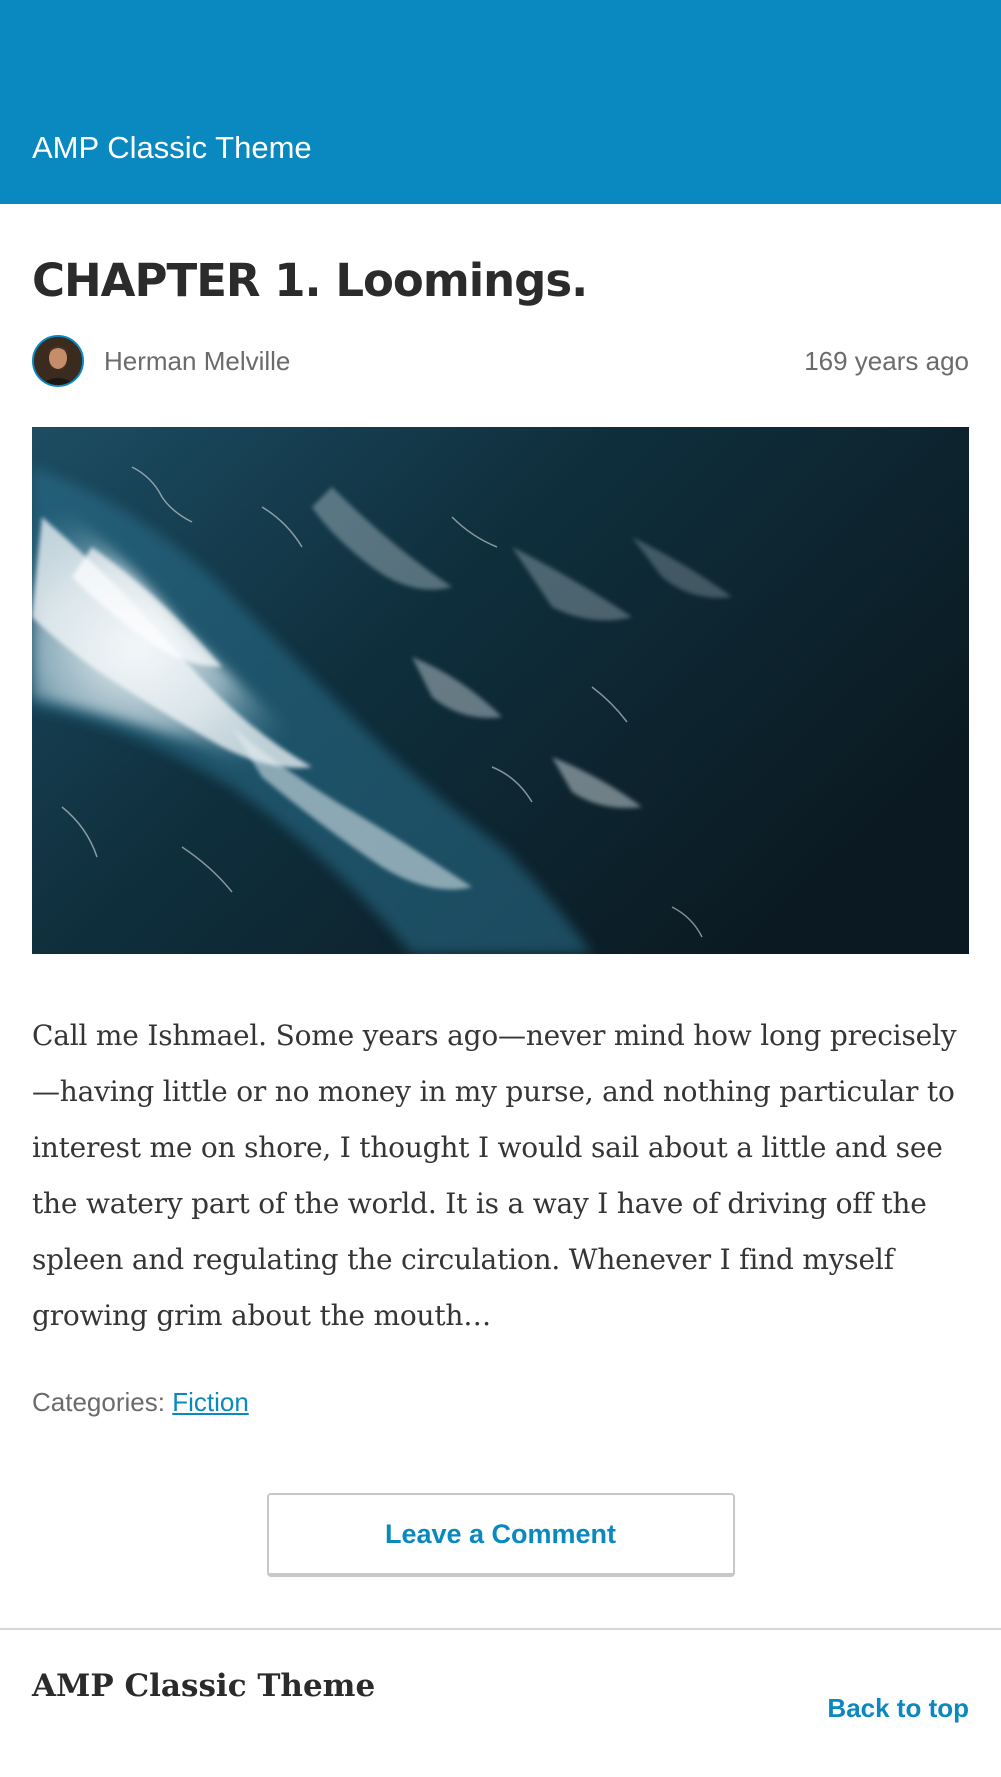 This screenshot has height=1777, width=1001. What do you see at coordinates (886, 360) in the screenshot?
I see `post-time: 169 years ago` at bounding box center [886, 360].